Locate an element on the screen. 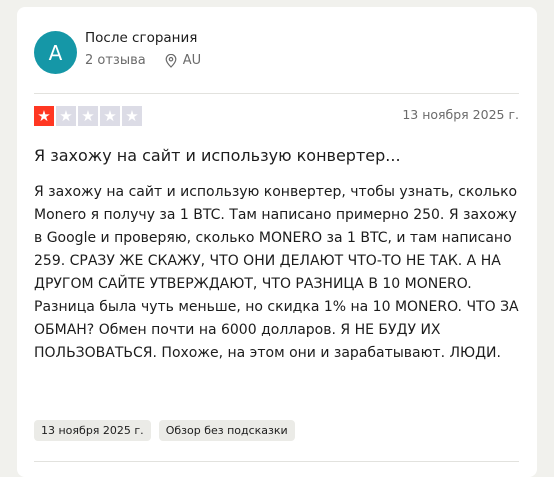 The image size is (554, 477). review-date: 13 ноября 2025 г. is located at coordinates (460, 114).